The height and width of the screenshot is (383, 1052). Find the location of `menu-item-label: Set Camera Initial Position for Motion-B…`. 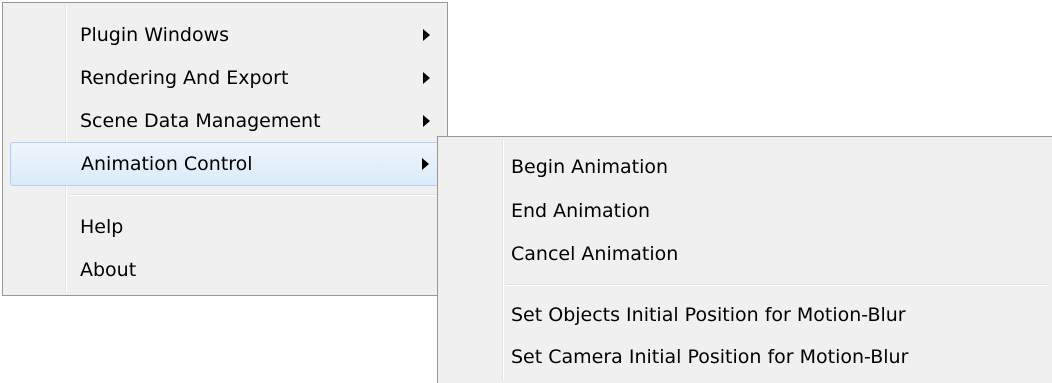

menu-item-label: Set Camera Initial Position for Motion-B… is located at coordinates (710, 357).